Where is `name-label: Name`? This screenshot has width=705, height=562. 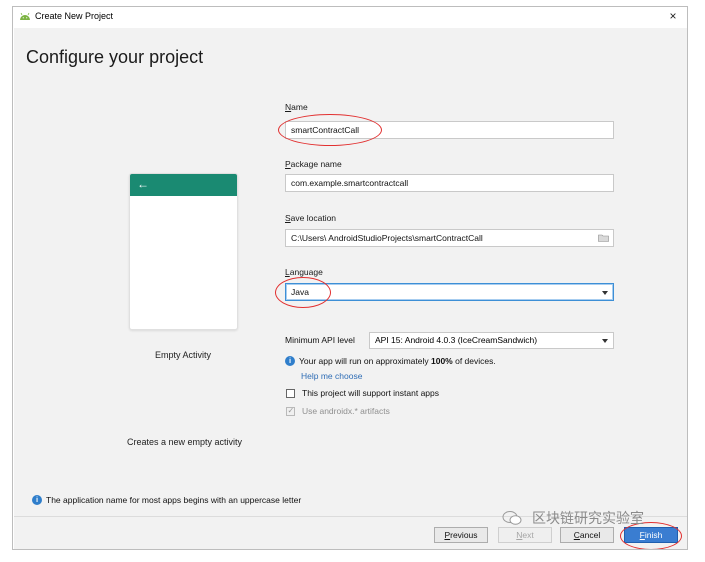
name-label: Name is located at coordinates (296, 107).